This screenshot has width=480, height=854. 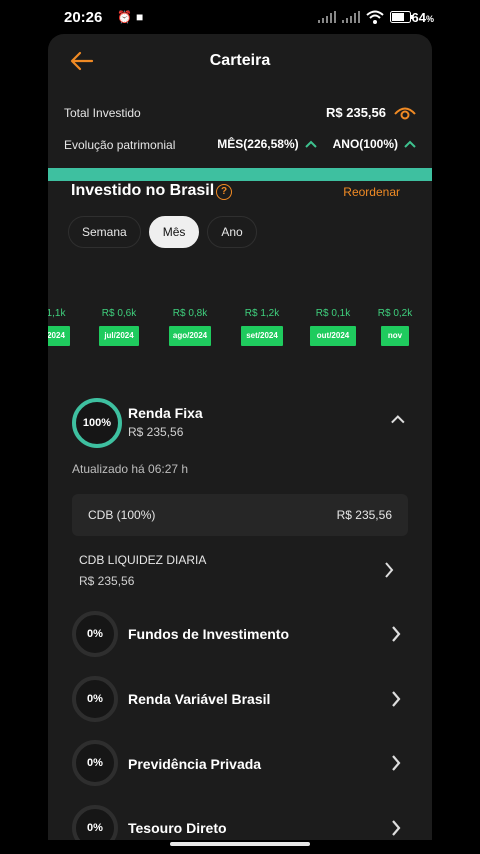 I want to click on status-icons, so click(x=366, y=17).